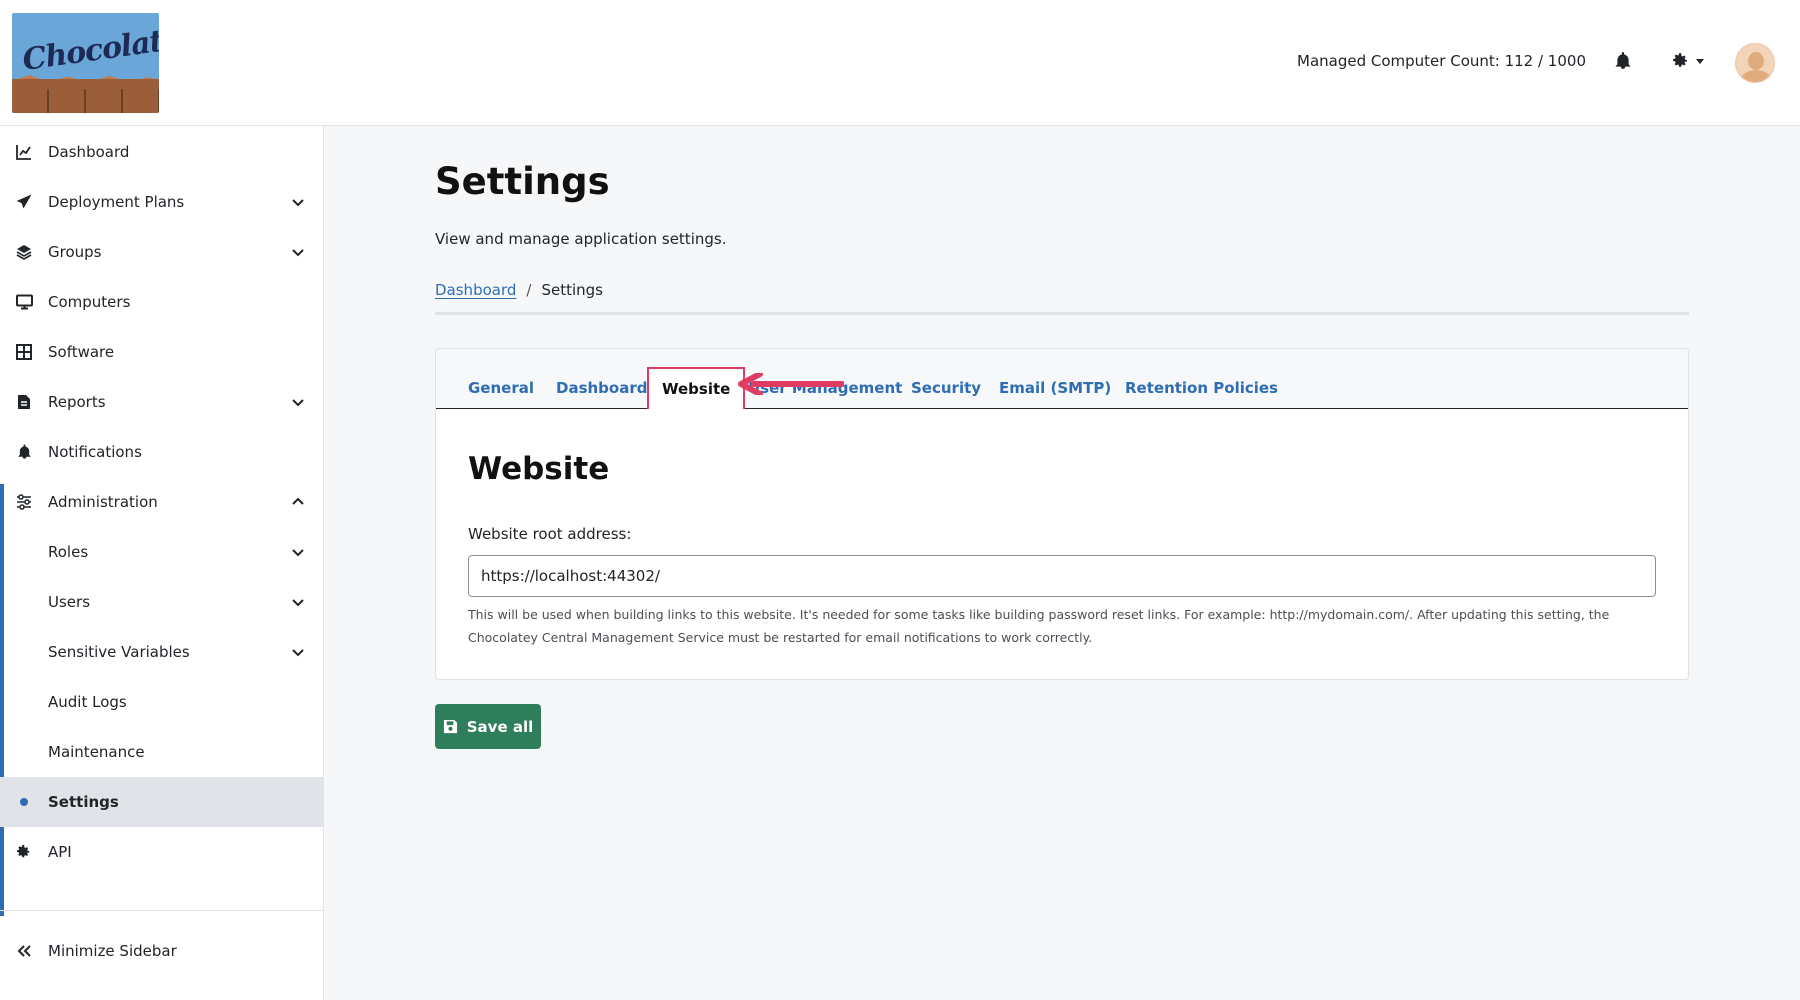  What do you see at coordinates (581, 239) in the screenshot?
I see `page-subtitle: View and manage application settings.` at bounding box center [581, 239].